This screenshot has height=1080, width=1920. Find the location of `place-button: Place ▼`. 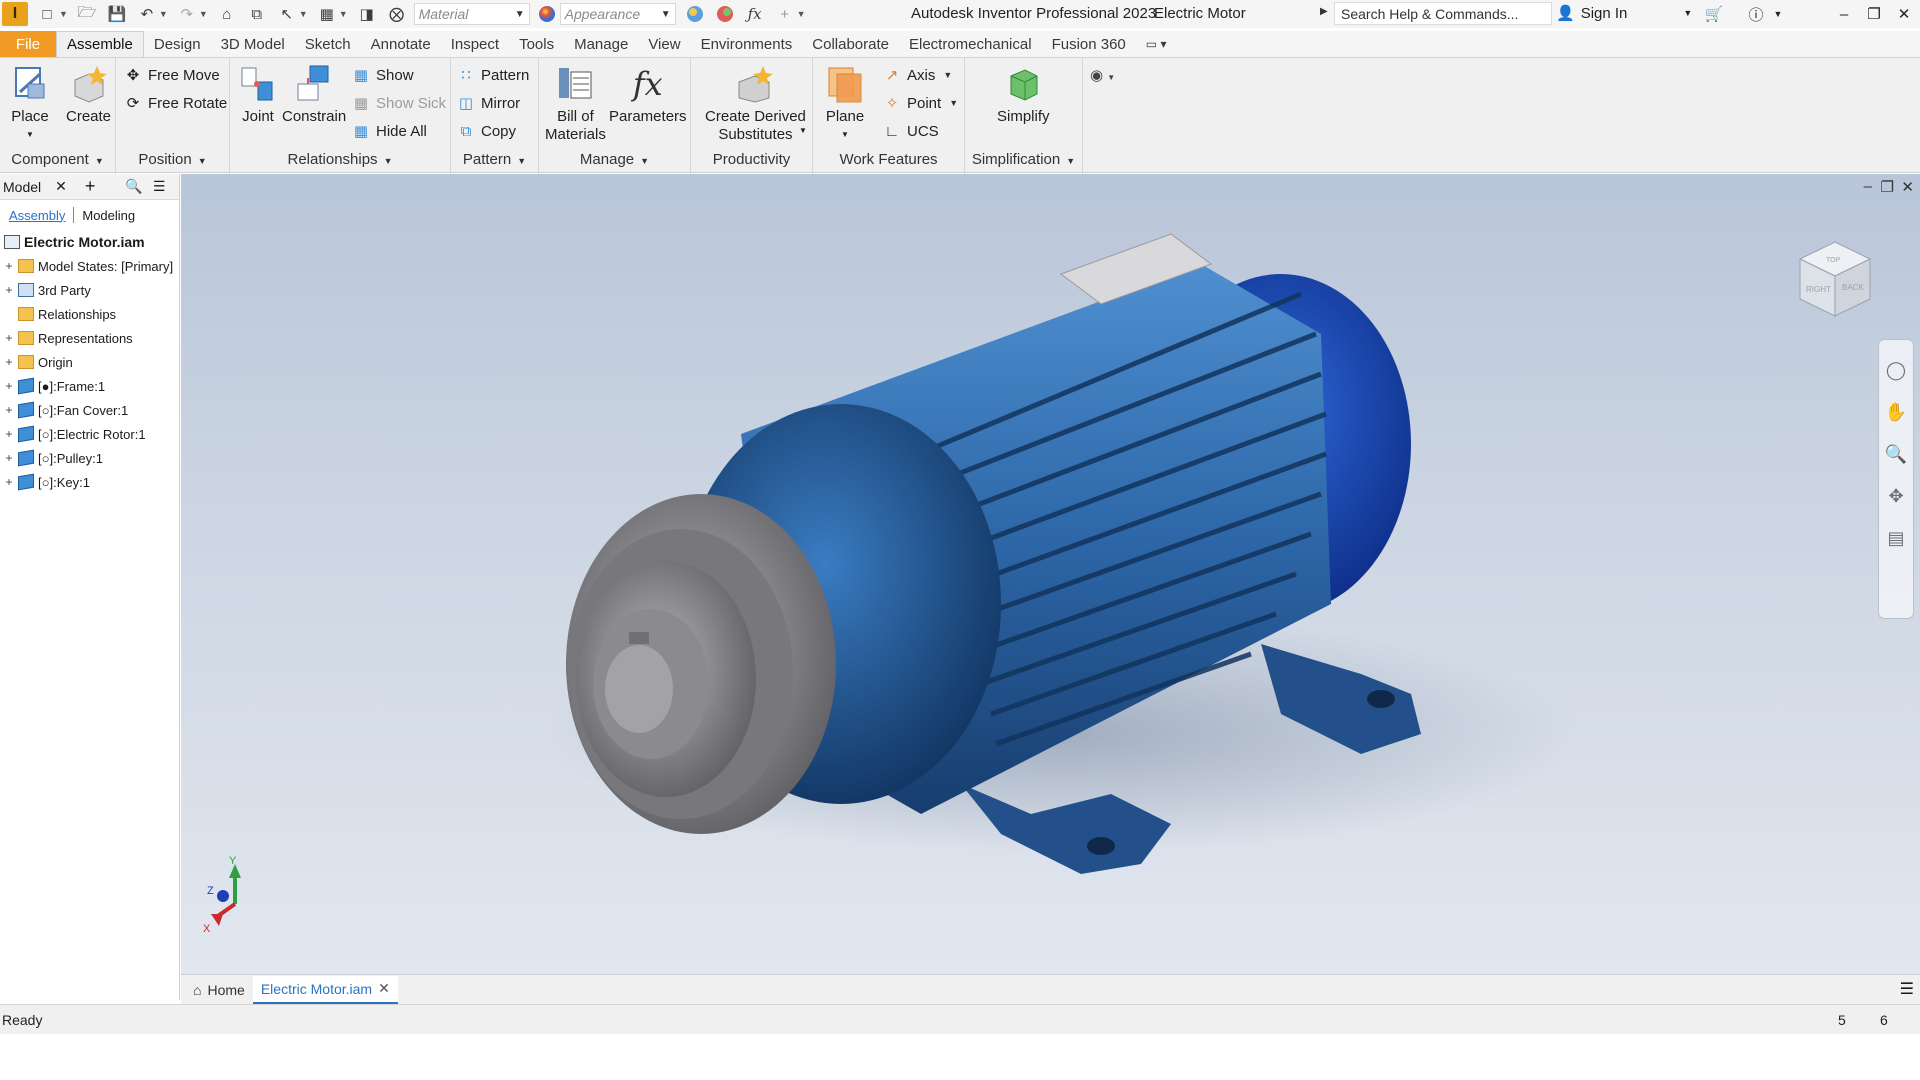

place-button: Place ▼ is located at coordinates (30, 104).